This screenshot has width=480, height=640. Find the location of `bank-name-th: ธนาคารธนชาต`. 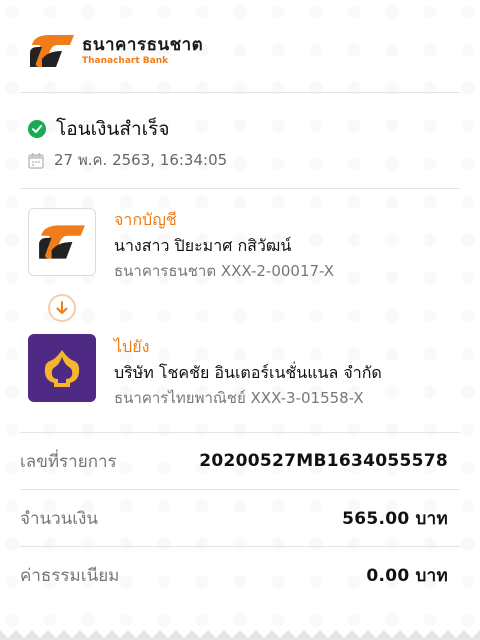

bank-name-th: ธนาคารธนชาต is located at coordinates (143, 45).